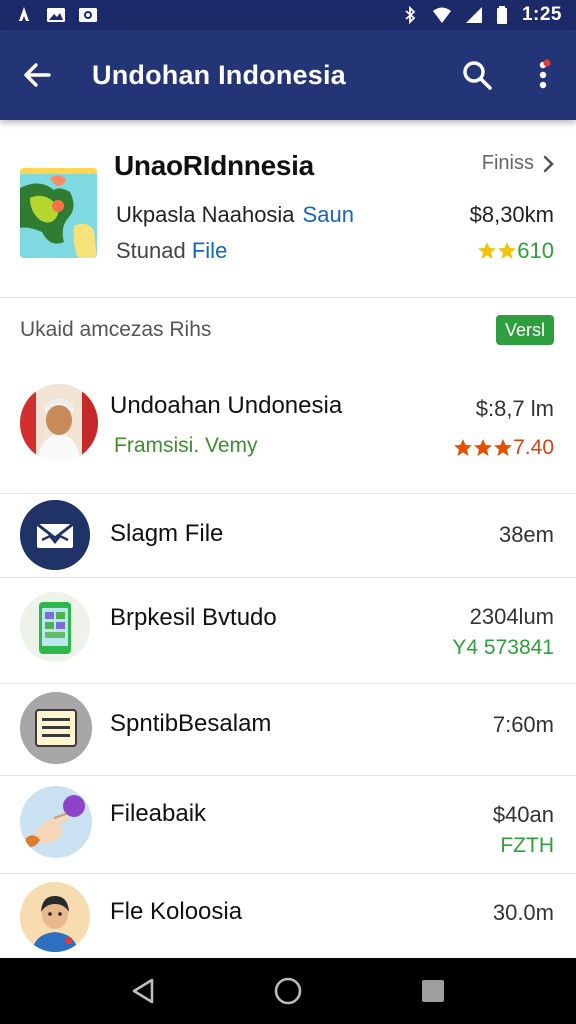 This screenshot has height=1024, width=576. Describe the element at coordinates (523, 814) in the screenshot. I see `item-value: $40an` at that location.